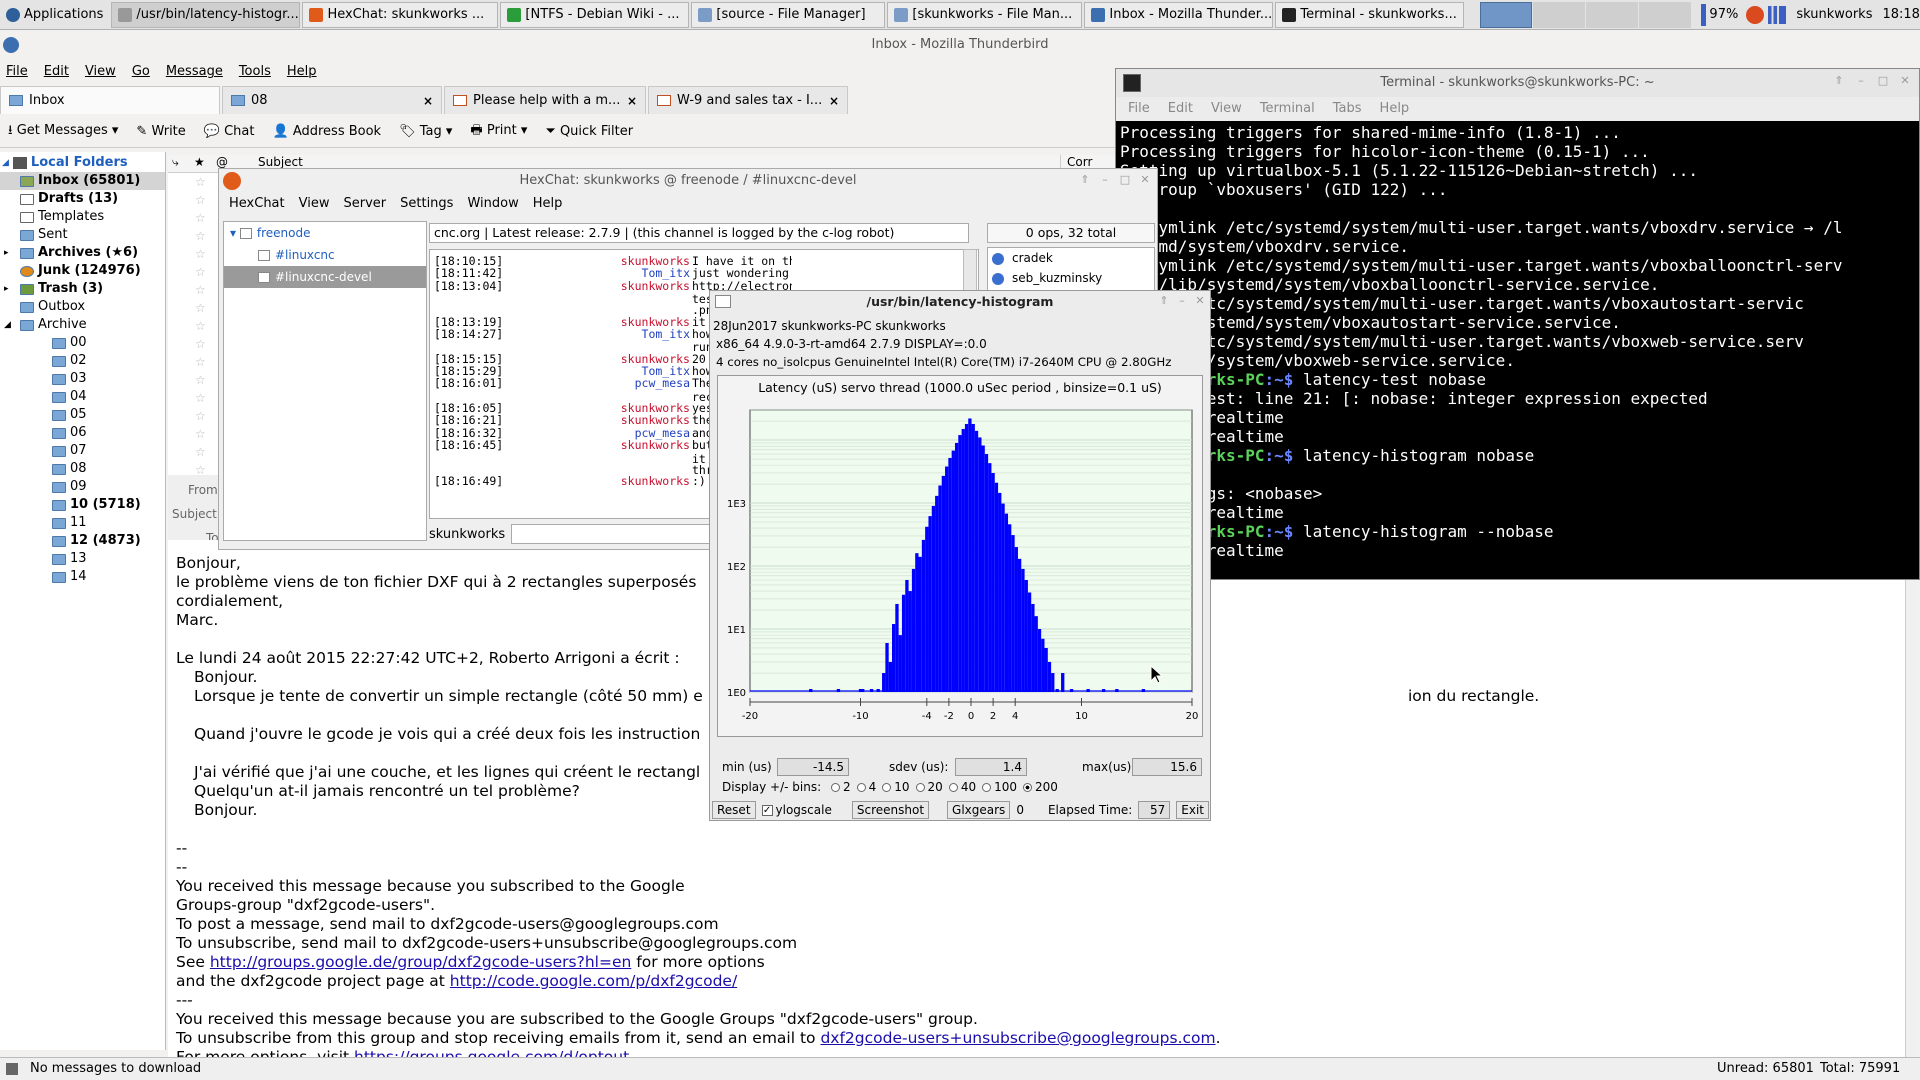 The width and height of the screenshot is (1920, 1080). I want to click on tab-1: 08 ×, so click(332, 100).